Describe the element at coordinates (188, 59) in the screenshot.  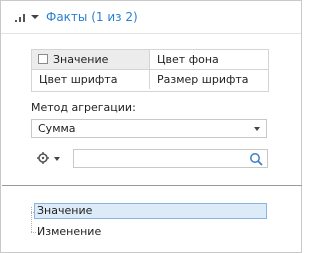
I see `attr-cell-label: Цвет фона` at that location.